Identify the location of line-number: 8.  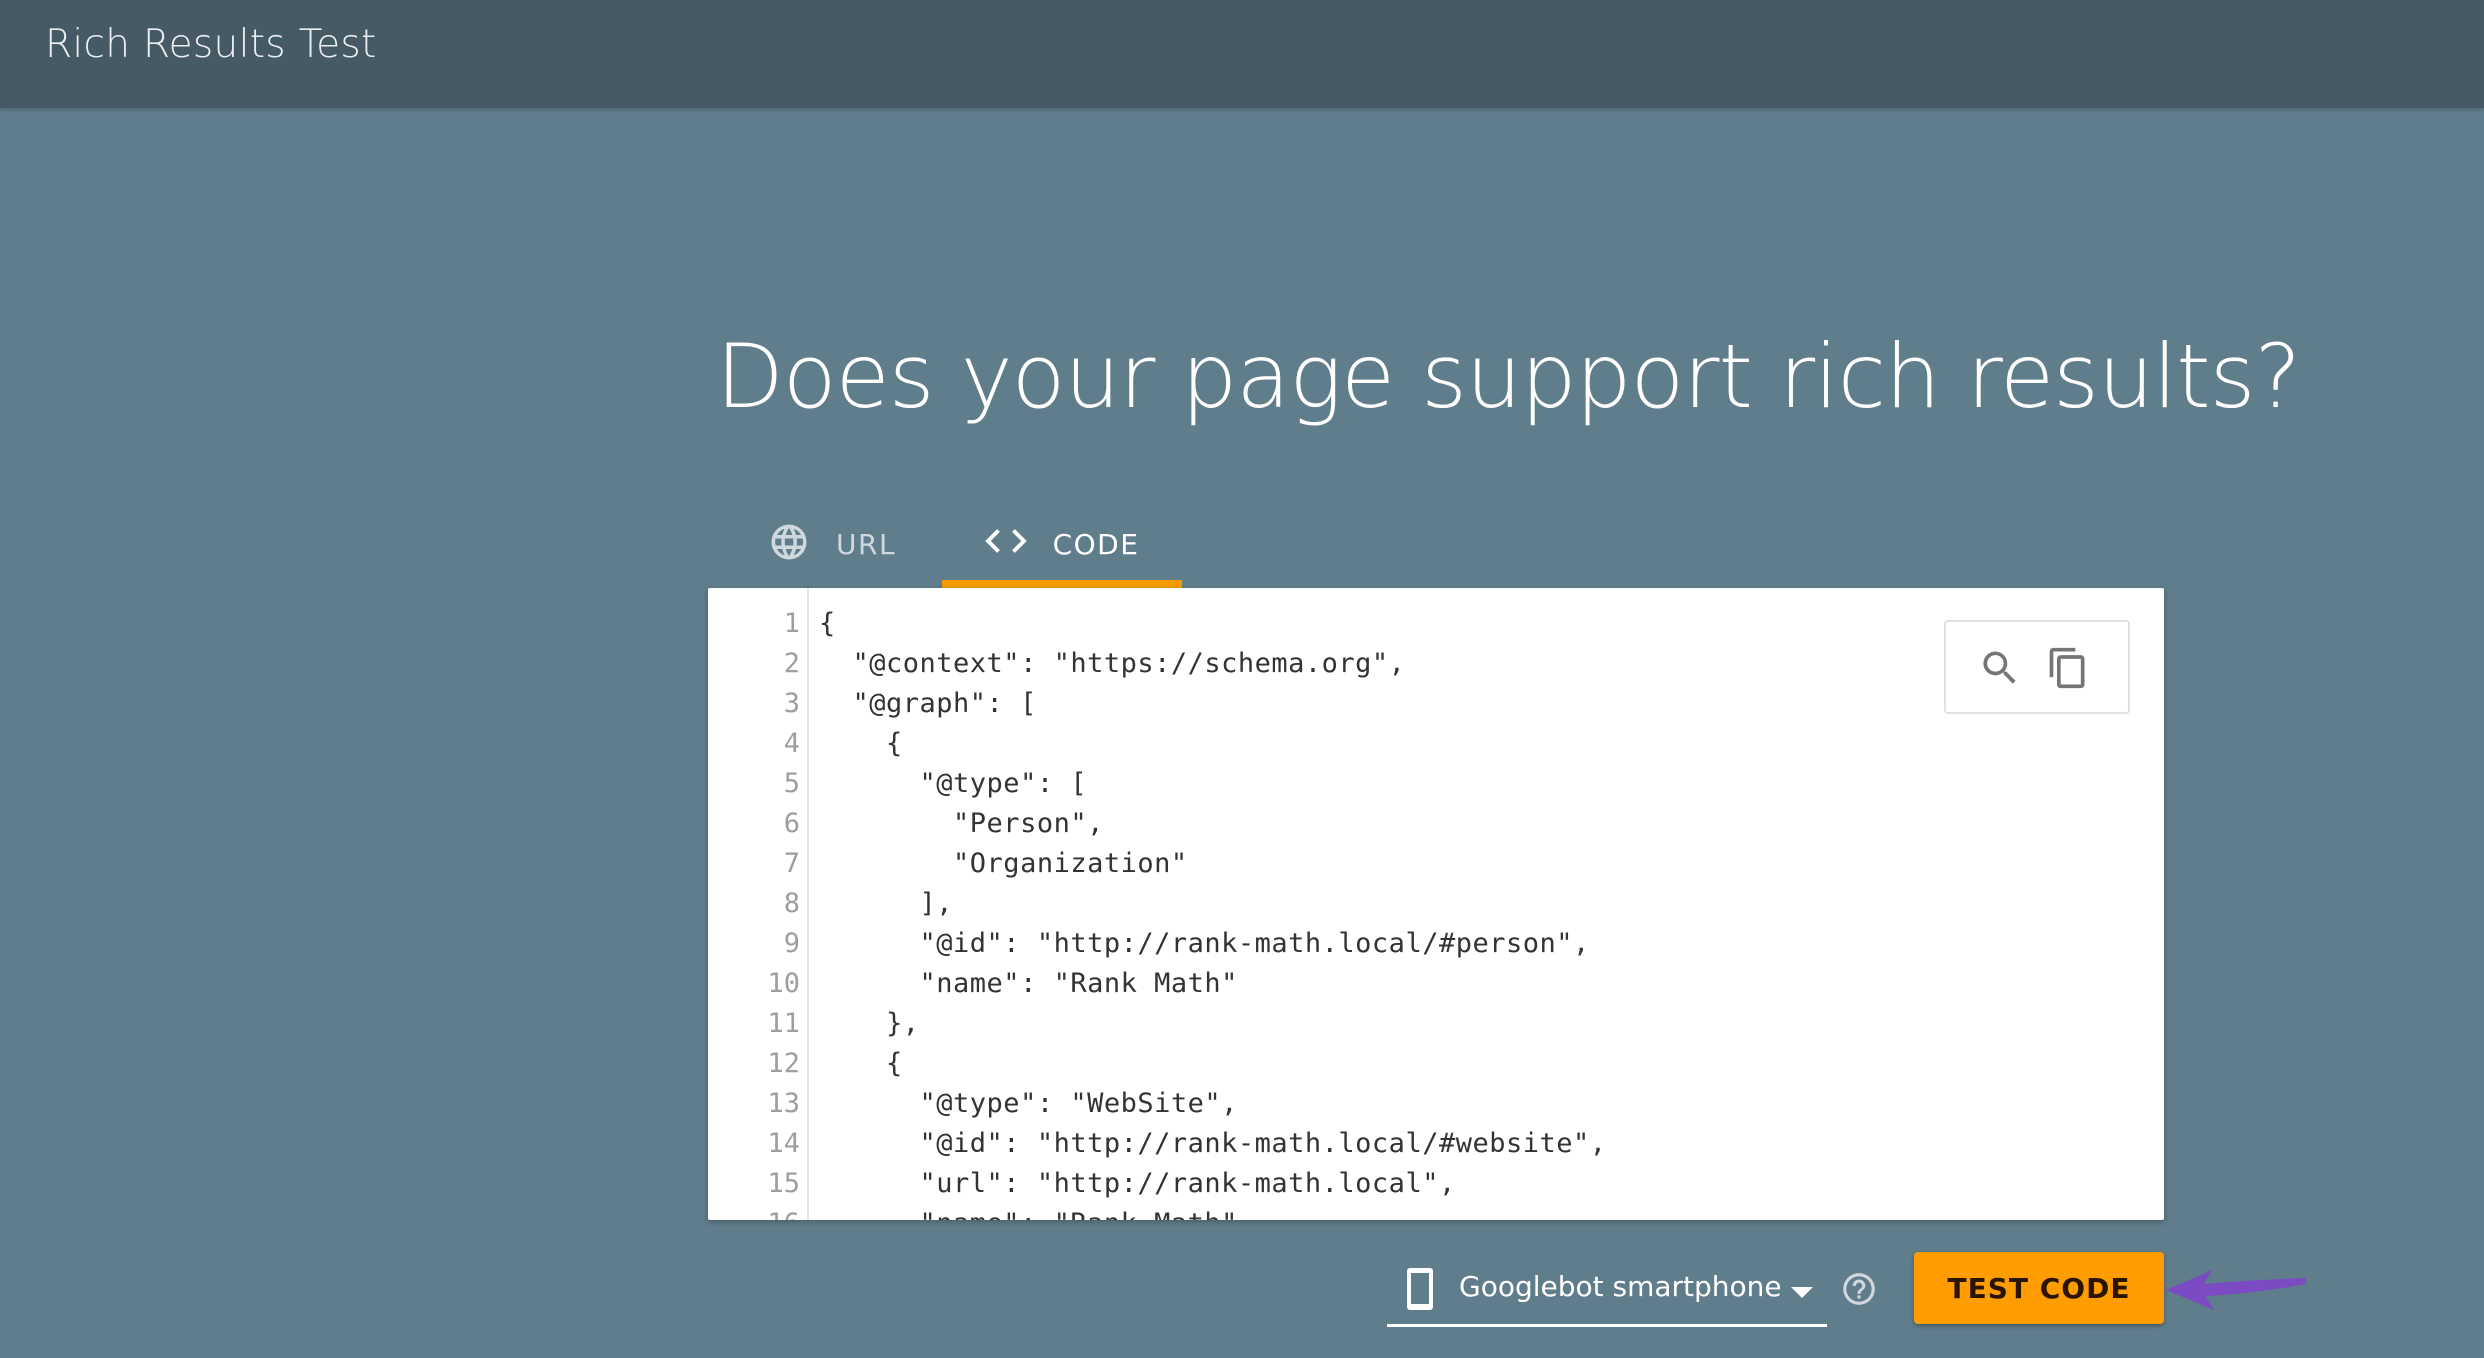
(791, 903).